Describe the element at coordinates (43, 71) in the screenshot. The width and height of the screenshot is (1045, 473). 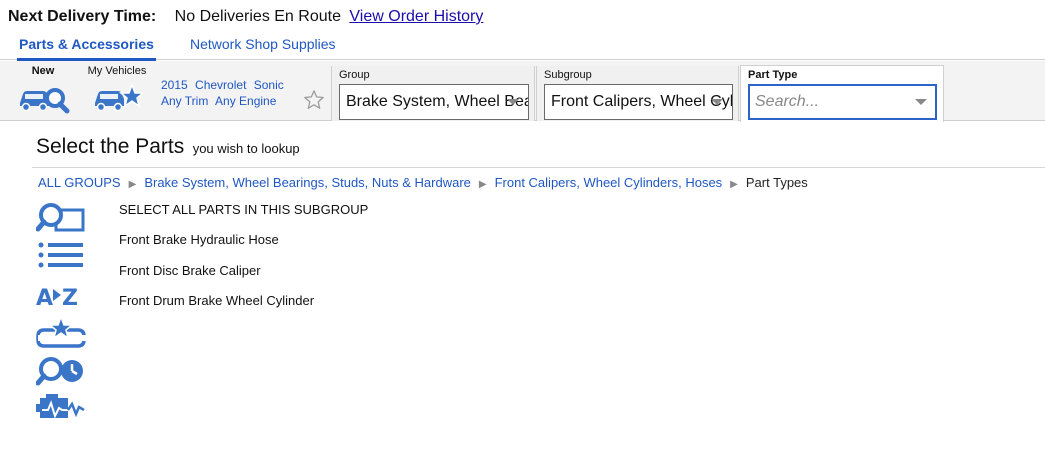
I see `new-vehicle-label: New` at that location.